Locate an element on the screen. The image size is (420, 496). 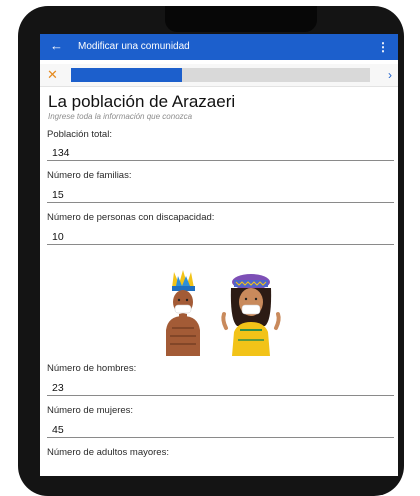
app-bar-title: Modificar una comunidad is located at coordinates (134, 46).